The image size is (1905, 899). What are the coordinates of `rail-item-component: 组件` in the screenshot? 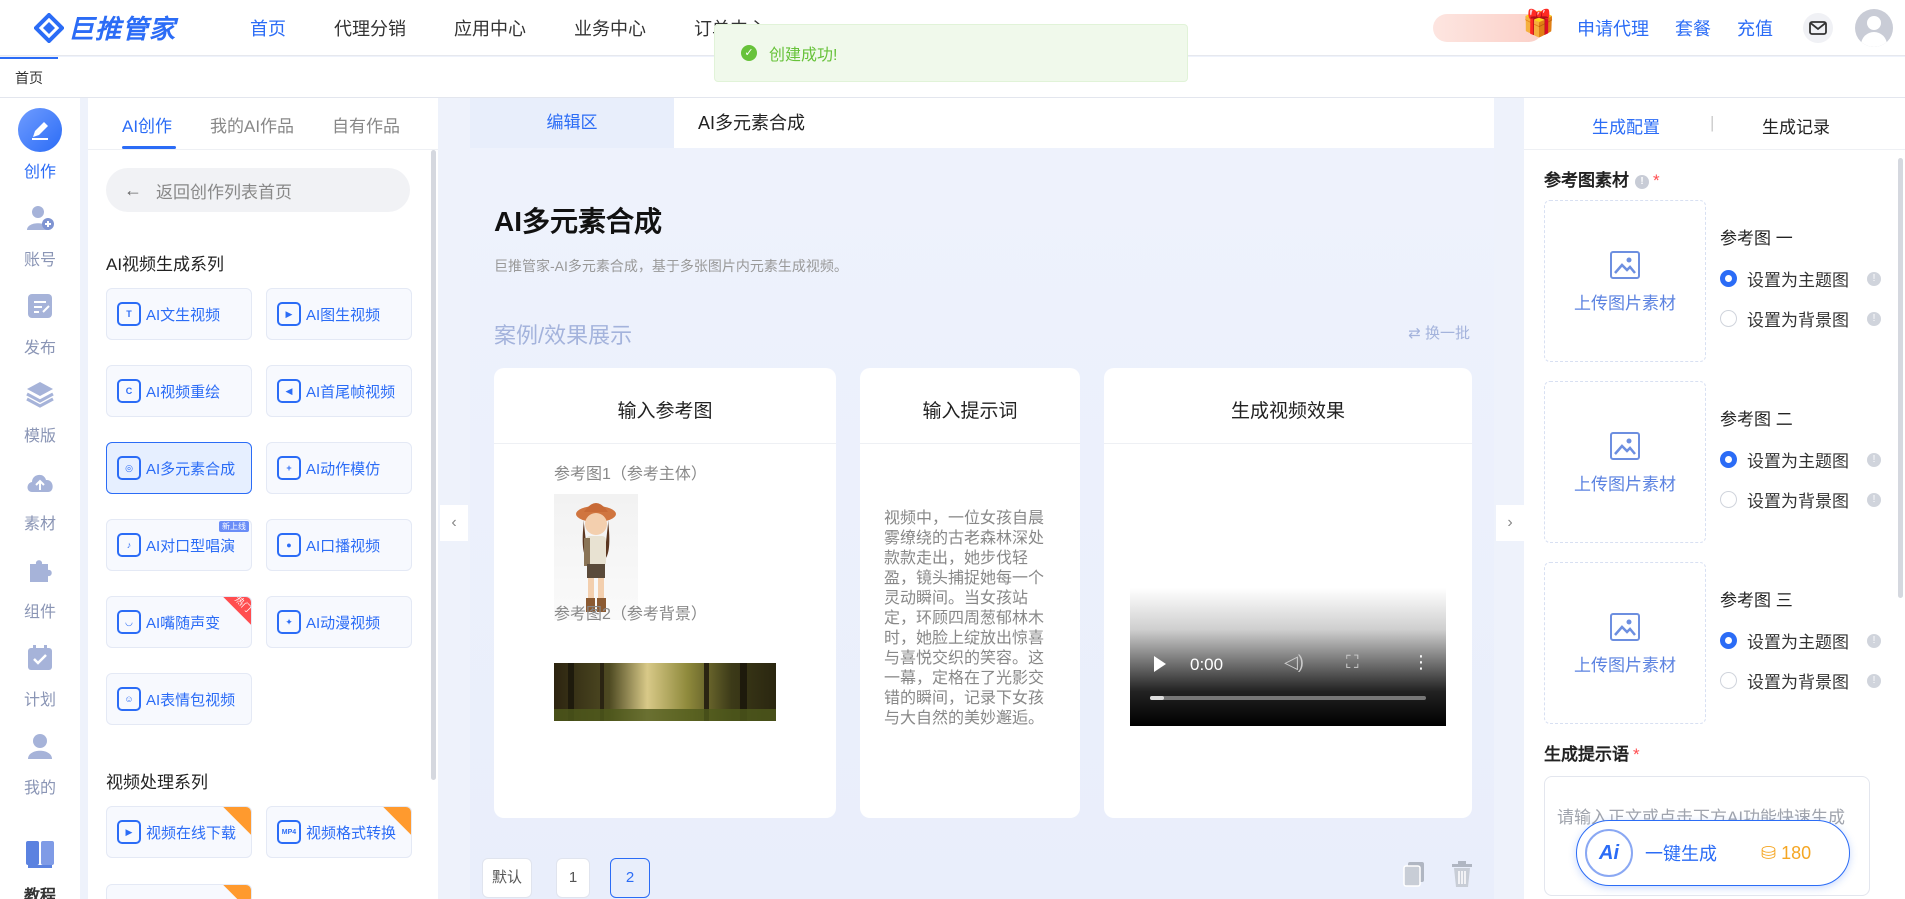 It's located at (40, 585).